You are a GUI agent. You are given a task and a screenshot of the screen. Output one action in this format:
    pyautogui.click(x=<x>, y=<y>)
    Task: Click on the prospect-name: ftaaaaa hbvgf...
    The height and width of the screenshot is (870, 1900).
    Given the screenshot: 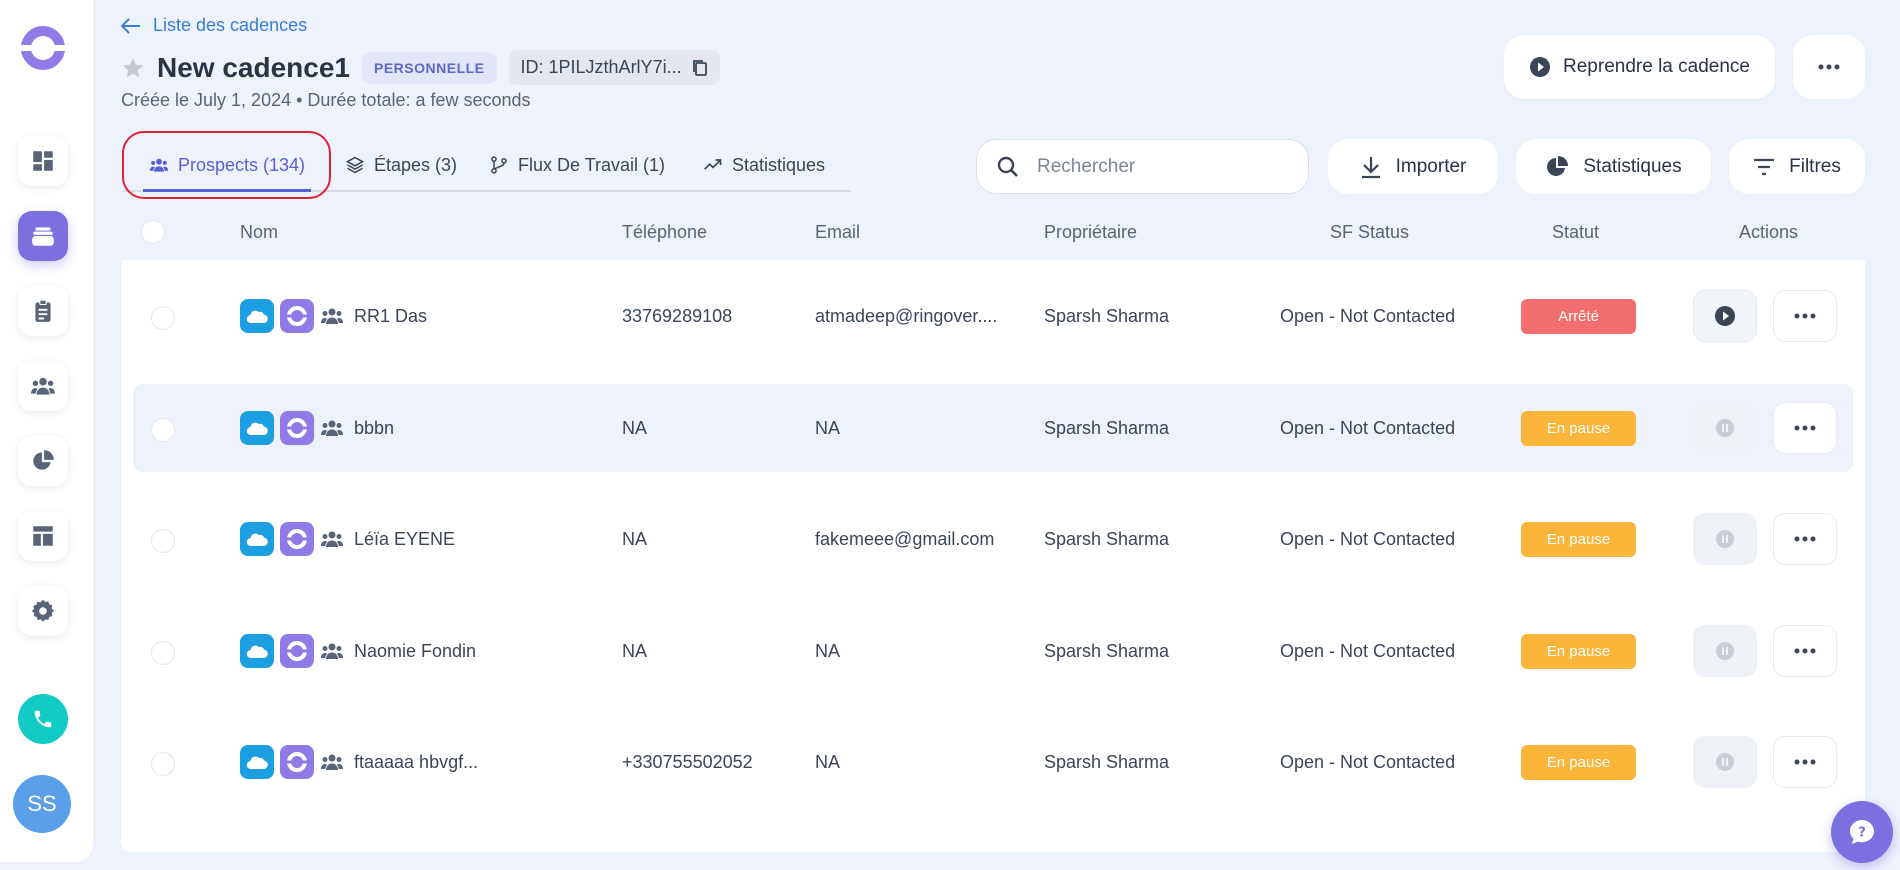 What is the action you would take?
    pyautogui.click(x=416, y=762)
    